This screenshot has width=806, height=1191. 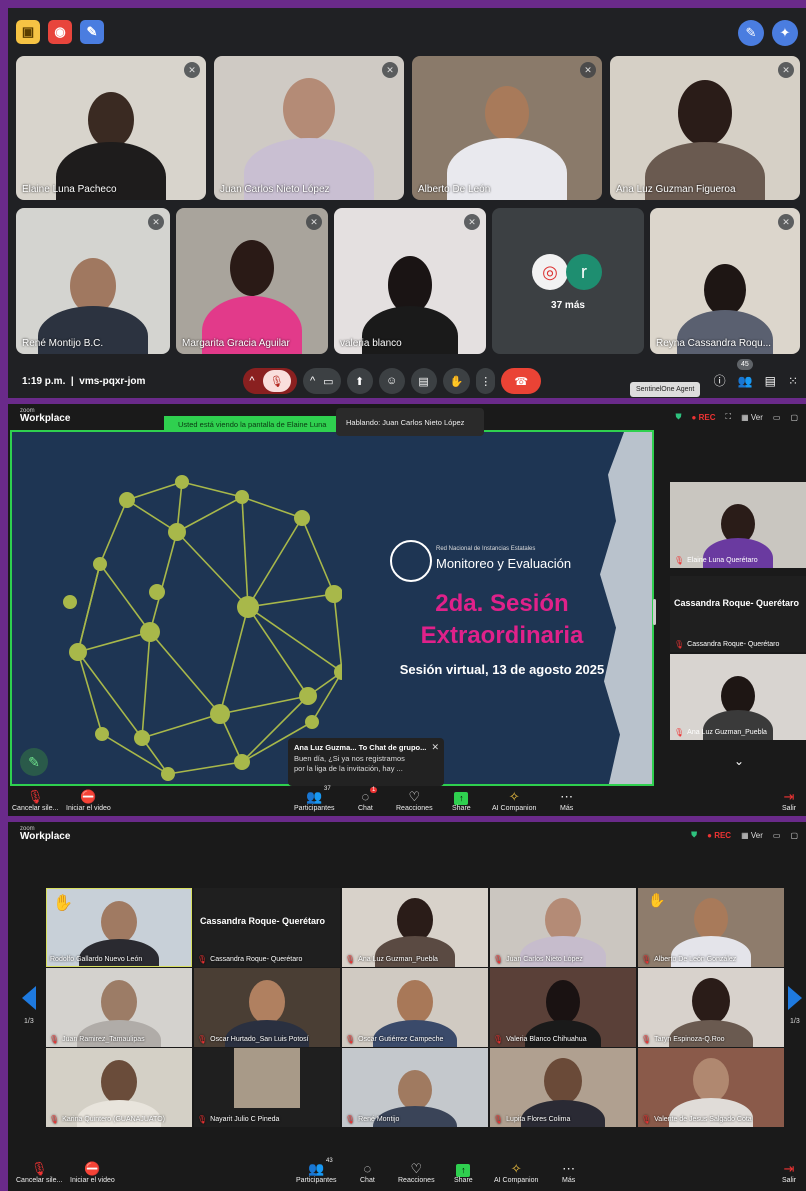 What do you see at coordinates (29, 998) in the screenshot?
I see `previous-page-arrow` at bounding box center [29, 998].